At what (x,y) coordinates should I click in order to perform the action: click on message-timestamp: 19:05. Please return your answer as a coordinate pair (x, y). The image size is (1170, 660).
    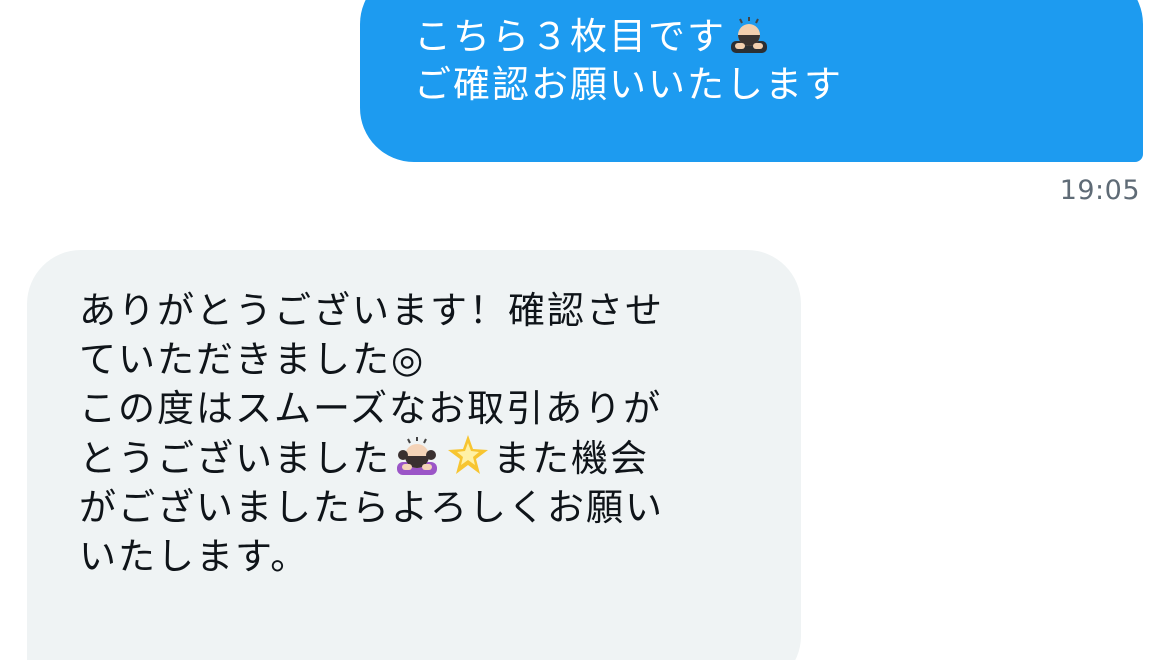
    Looking at the image, I should click on (1099, 190).